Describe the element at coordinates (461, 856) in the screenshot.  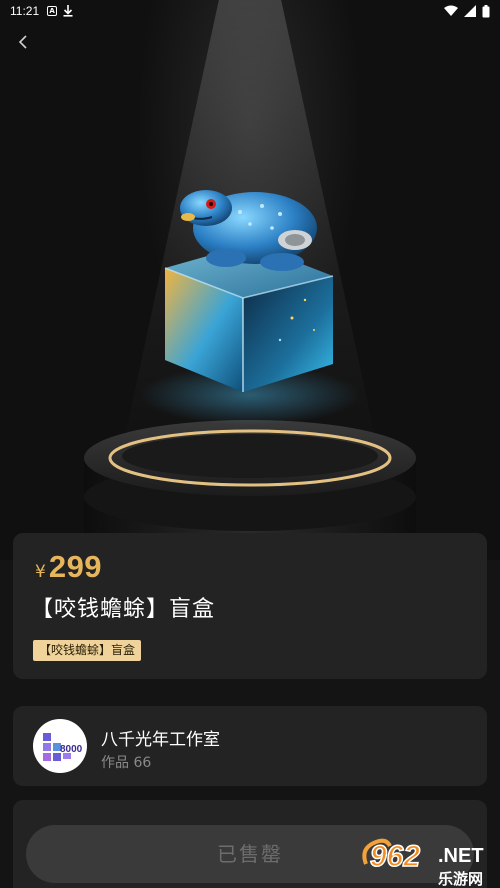
I see `svg-text: .NET` at that location.